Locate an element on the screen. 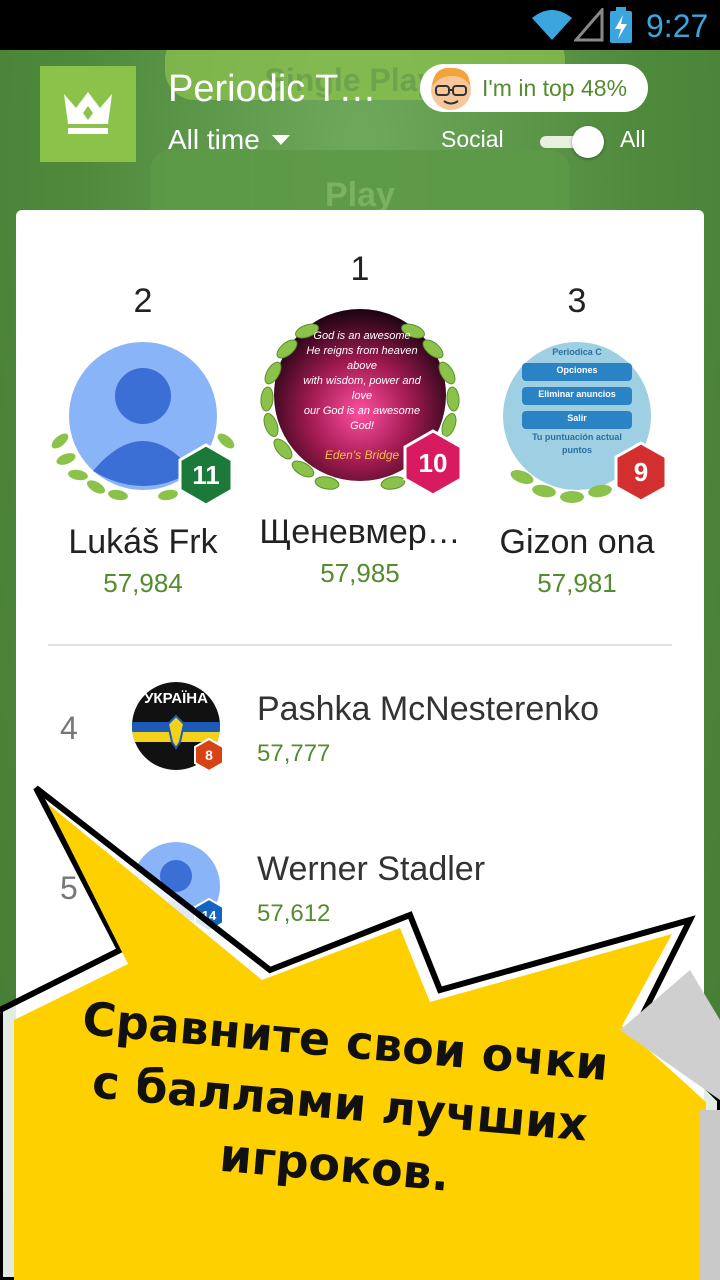 Image resolution: width=720 pixels, height=1280 pixels. player-score: 57,777 is located at coordinates (294, 753).